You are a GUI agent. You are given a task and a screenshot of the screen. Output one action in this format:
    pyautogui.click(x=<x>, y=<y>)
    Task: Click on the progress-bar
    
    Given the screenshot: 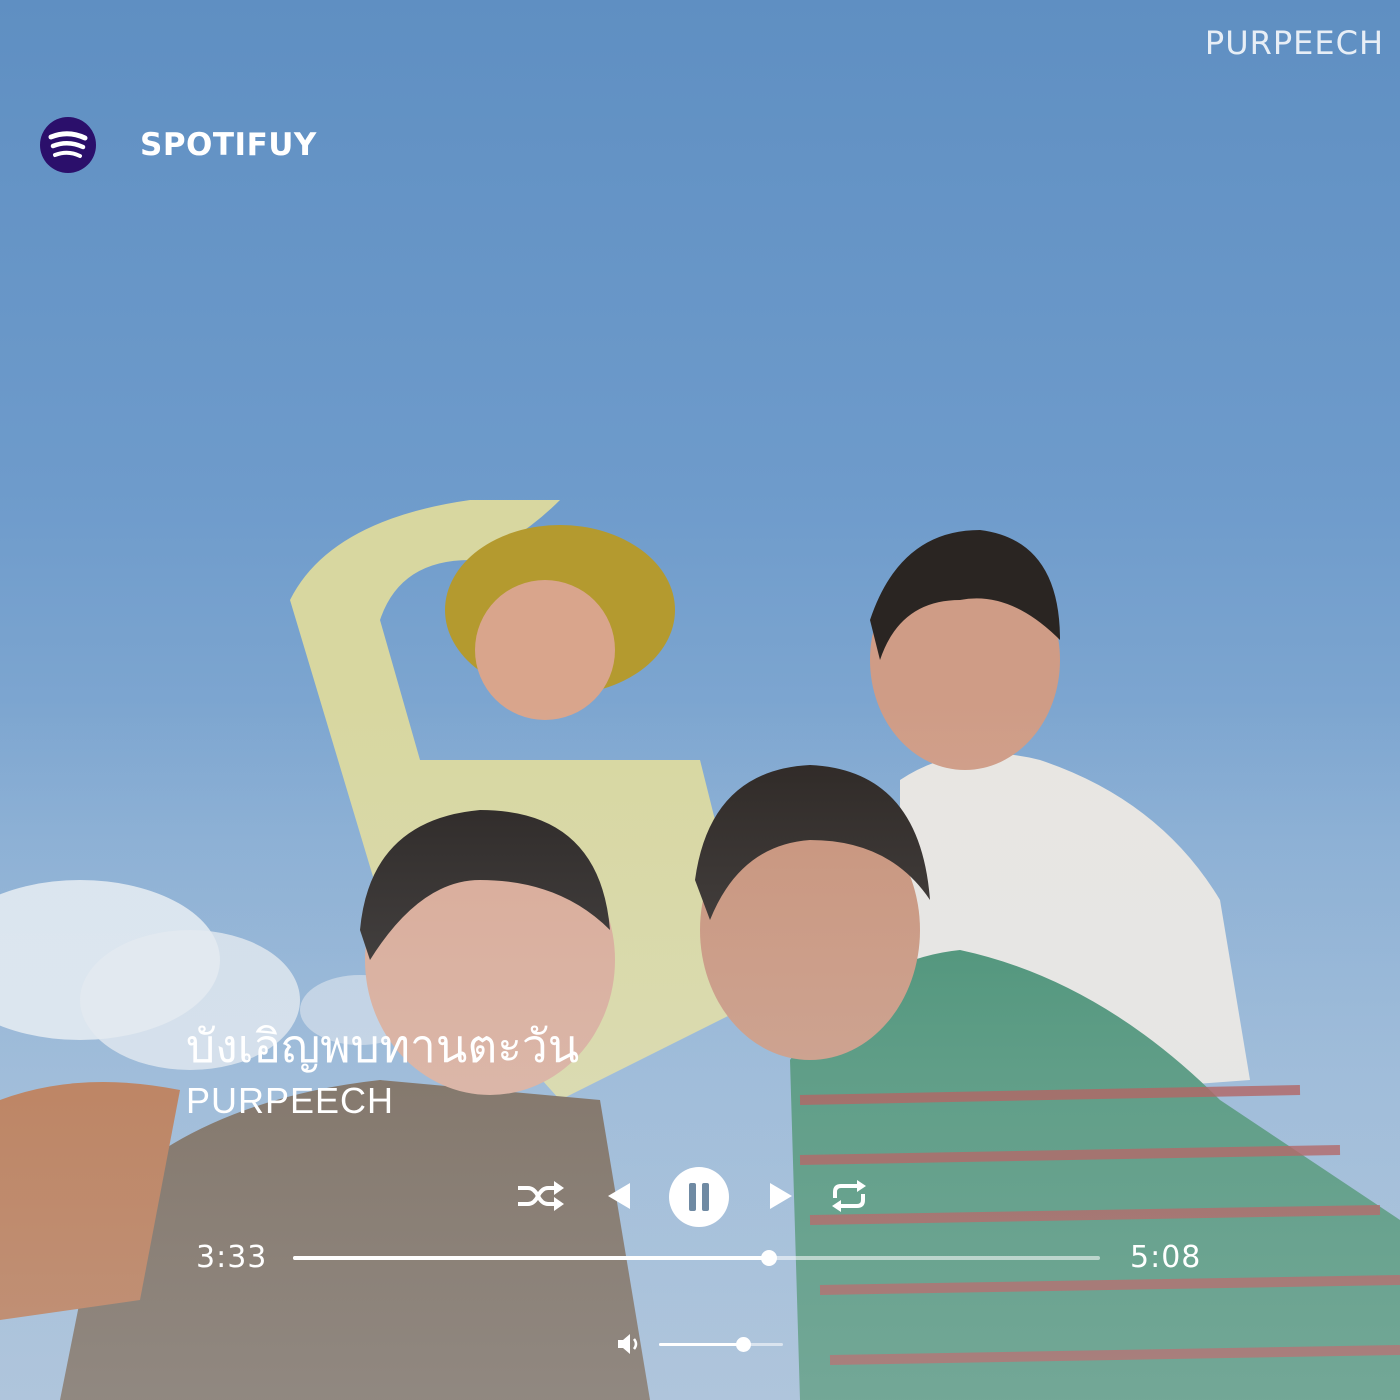 What is the action you would take?
    pyautogui.click(x=696, y=1258)
    